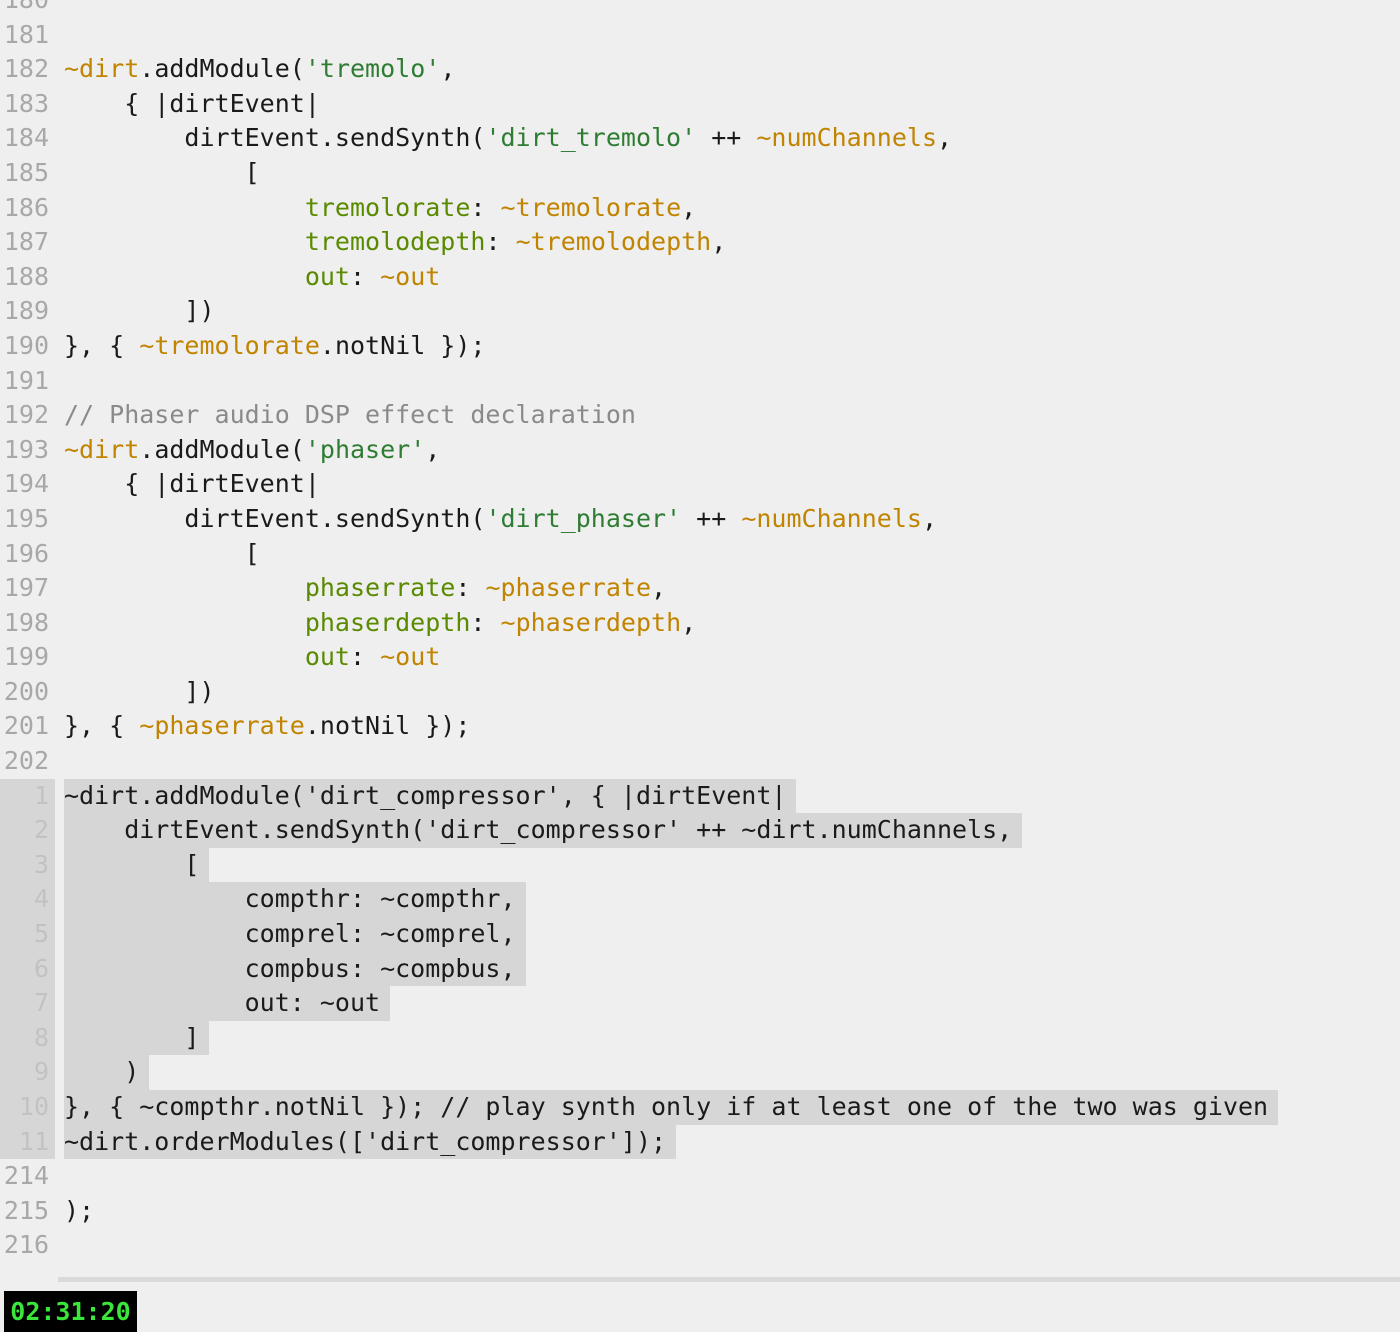 The width and height of the screenshot is (1400, 1332). Describe the element at coordinates (27, 1072) in the screenshot. I see `line-number: 9` at that location.